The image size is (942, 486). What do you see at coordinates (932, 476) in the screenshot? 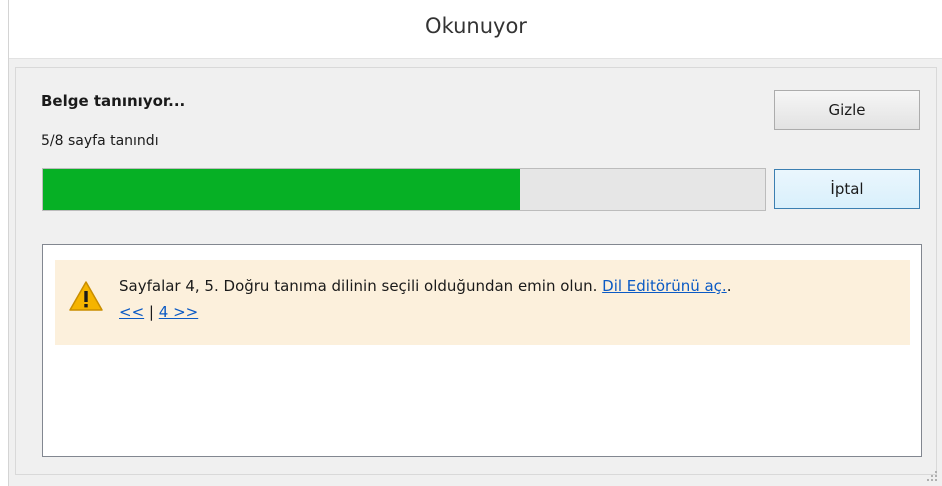
I see `resize-grip` at bounding box center [932, 476].